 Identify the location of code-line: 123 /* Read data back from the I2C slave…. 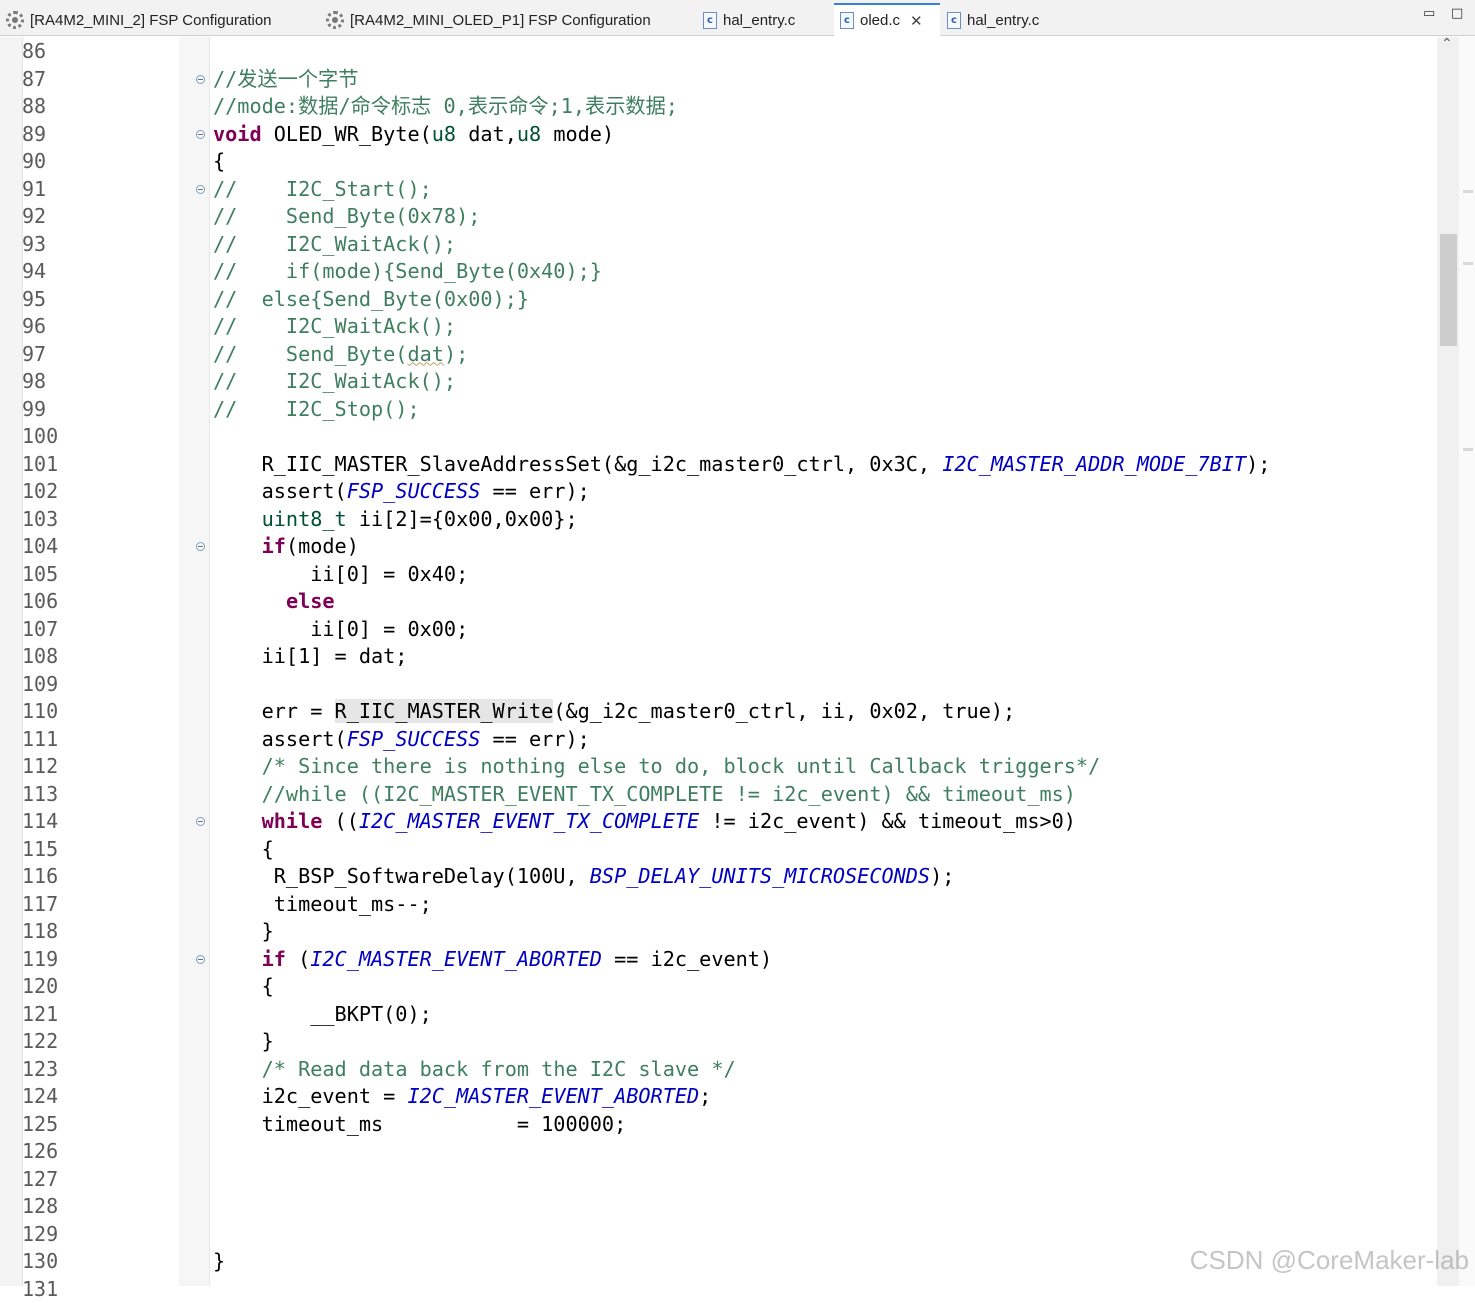
(715, 1070).